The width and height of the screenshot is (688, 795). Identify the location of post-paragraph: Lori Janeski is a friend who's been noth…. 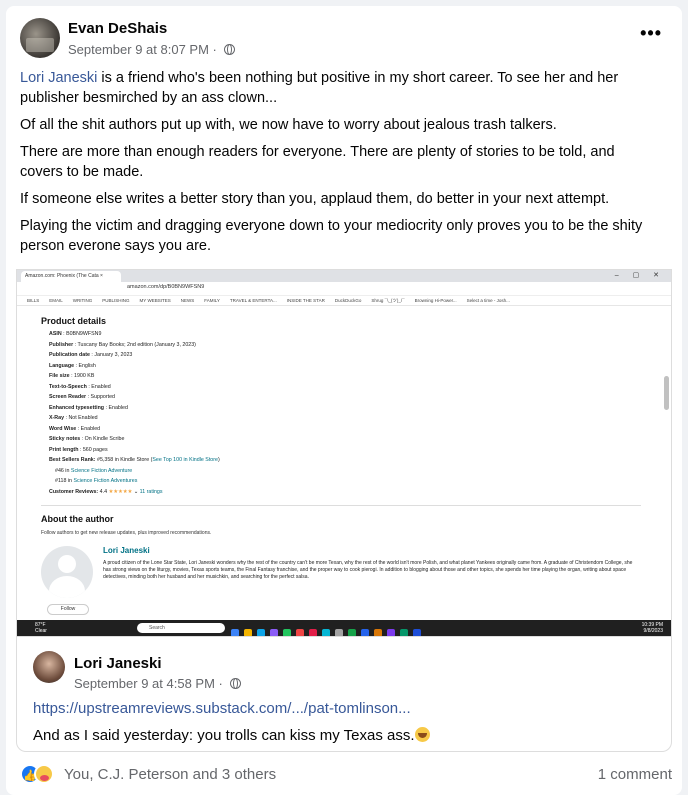
(340, 88).